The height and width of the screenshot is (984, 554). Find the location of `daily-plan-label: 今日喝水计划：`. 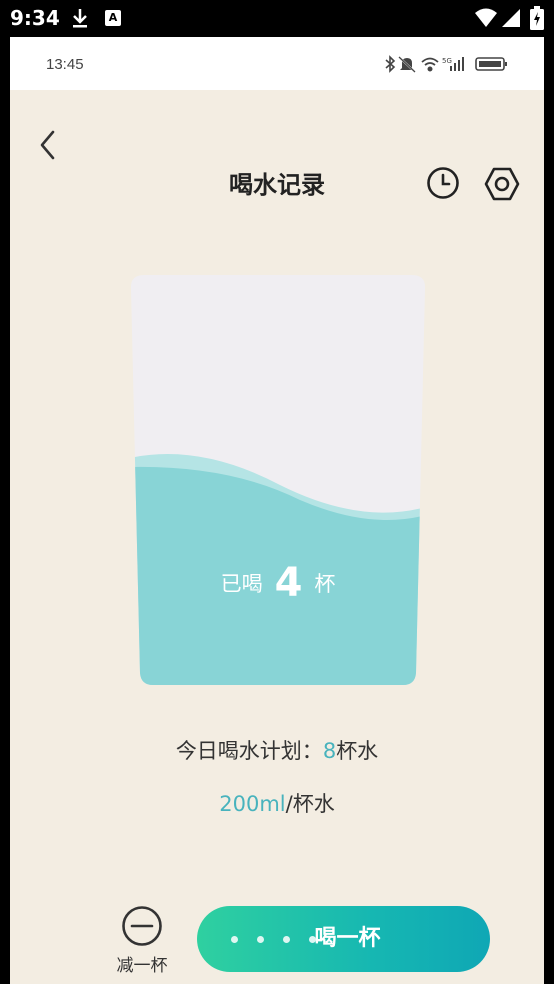

daily-plan-label: 今日喝水计划： is located at coordinates (249, 751).